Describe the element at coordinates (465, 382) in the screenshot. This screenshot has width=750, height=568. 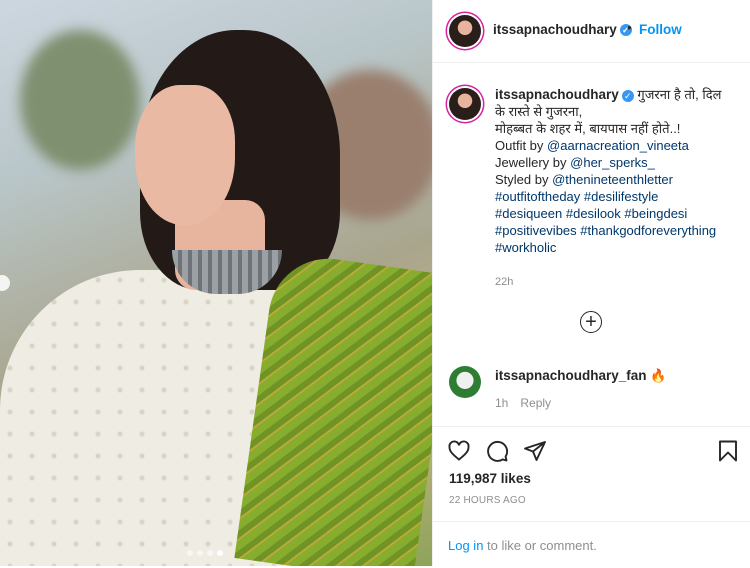
I see `commenter-avatar` at that location.